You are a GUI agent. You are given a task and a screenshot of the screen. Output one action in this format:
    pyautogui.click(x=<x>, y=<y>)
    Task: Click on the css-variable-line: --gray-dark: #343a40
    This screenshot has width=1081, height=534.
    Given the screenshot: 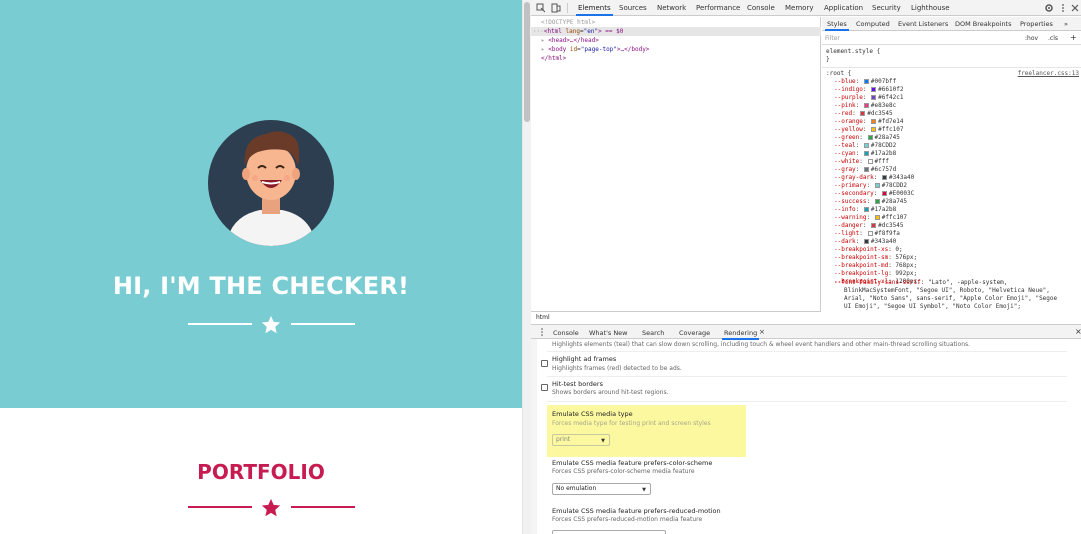 What is the action you would take?
    pyautogui.click(x=874, y=178)
    